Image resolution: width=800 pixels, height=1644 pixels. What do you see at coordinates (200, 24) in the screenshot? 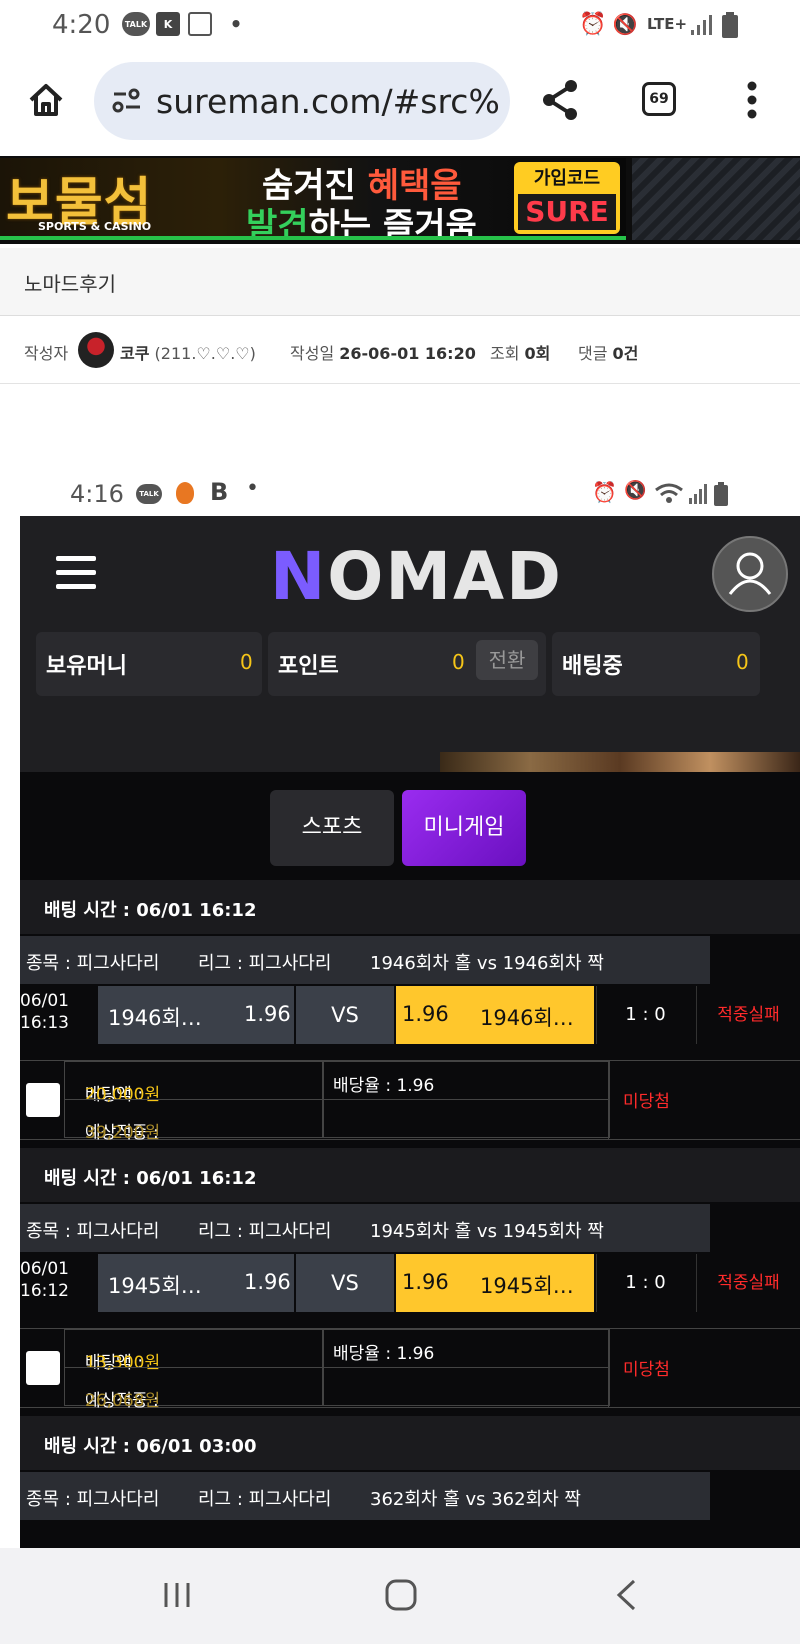
I see `gallery-icon` at bounding box center [200, 24].